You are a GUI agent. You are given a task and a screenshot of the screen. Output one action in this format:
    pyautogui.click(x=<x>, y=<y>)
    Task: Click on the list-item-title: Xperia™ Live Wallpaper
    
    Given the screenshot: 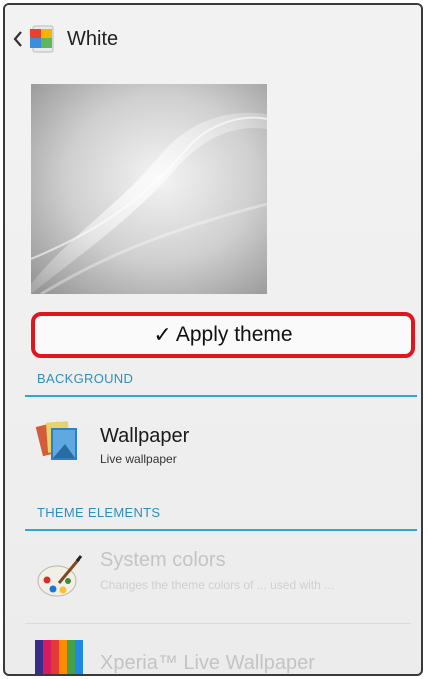 What is the action you would take?
    pyautogui.click(x=207, y=663)
    